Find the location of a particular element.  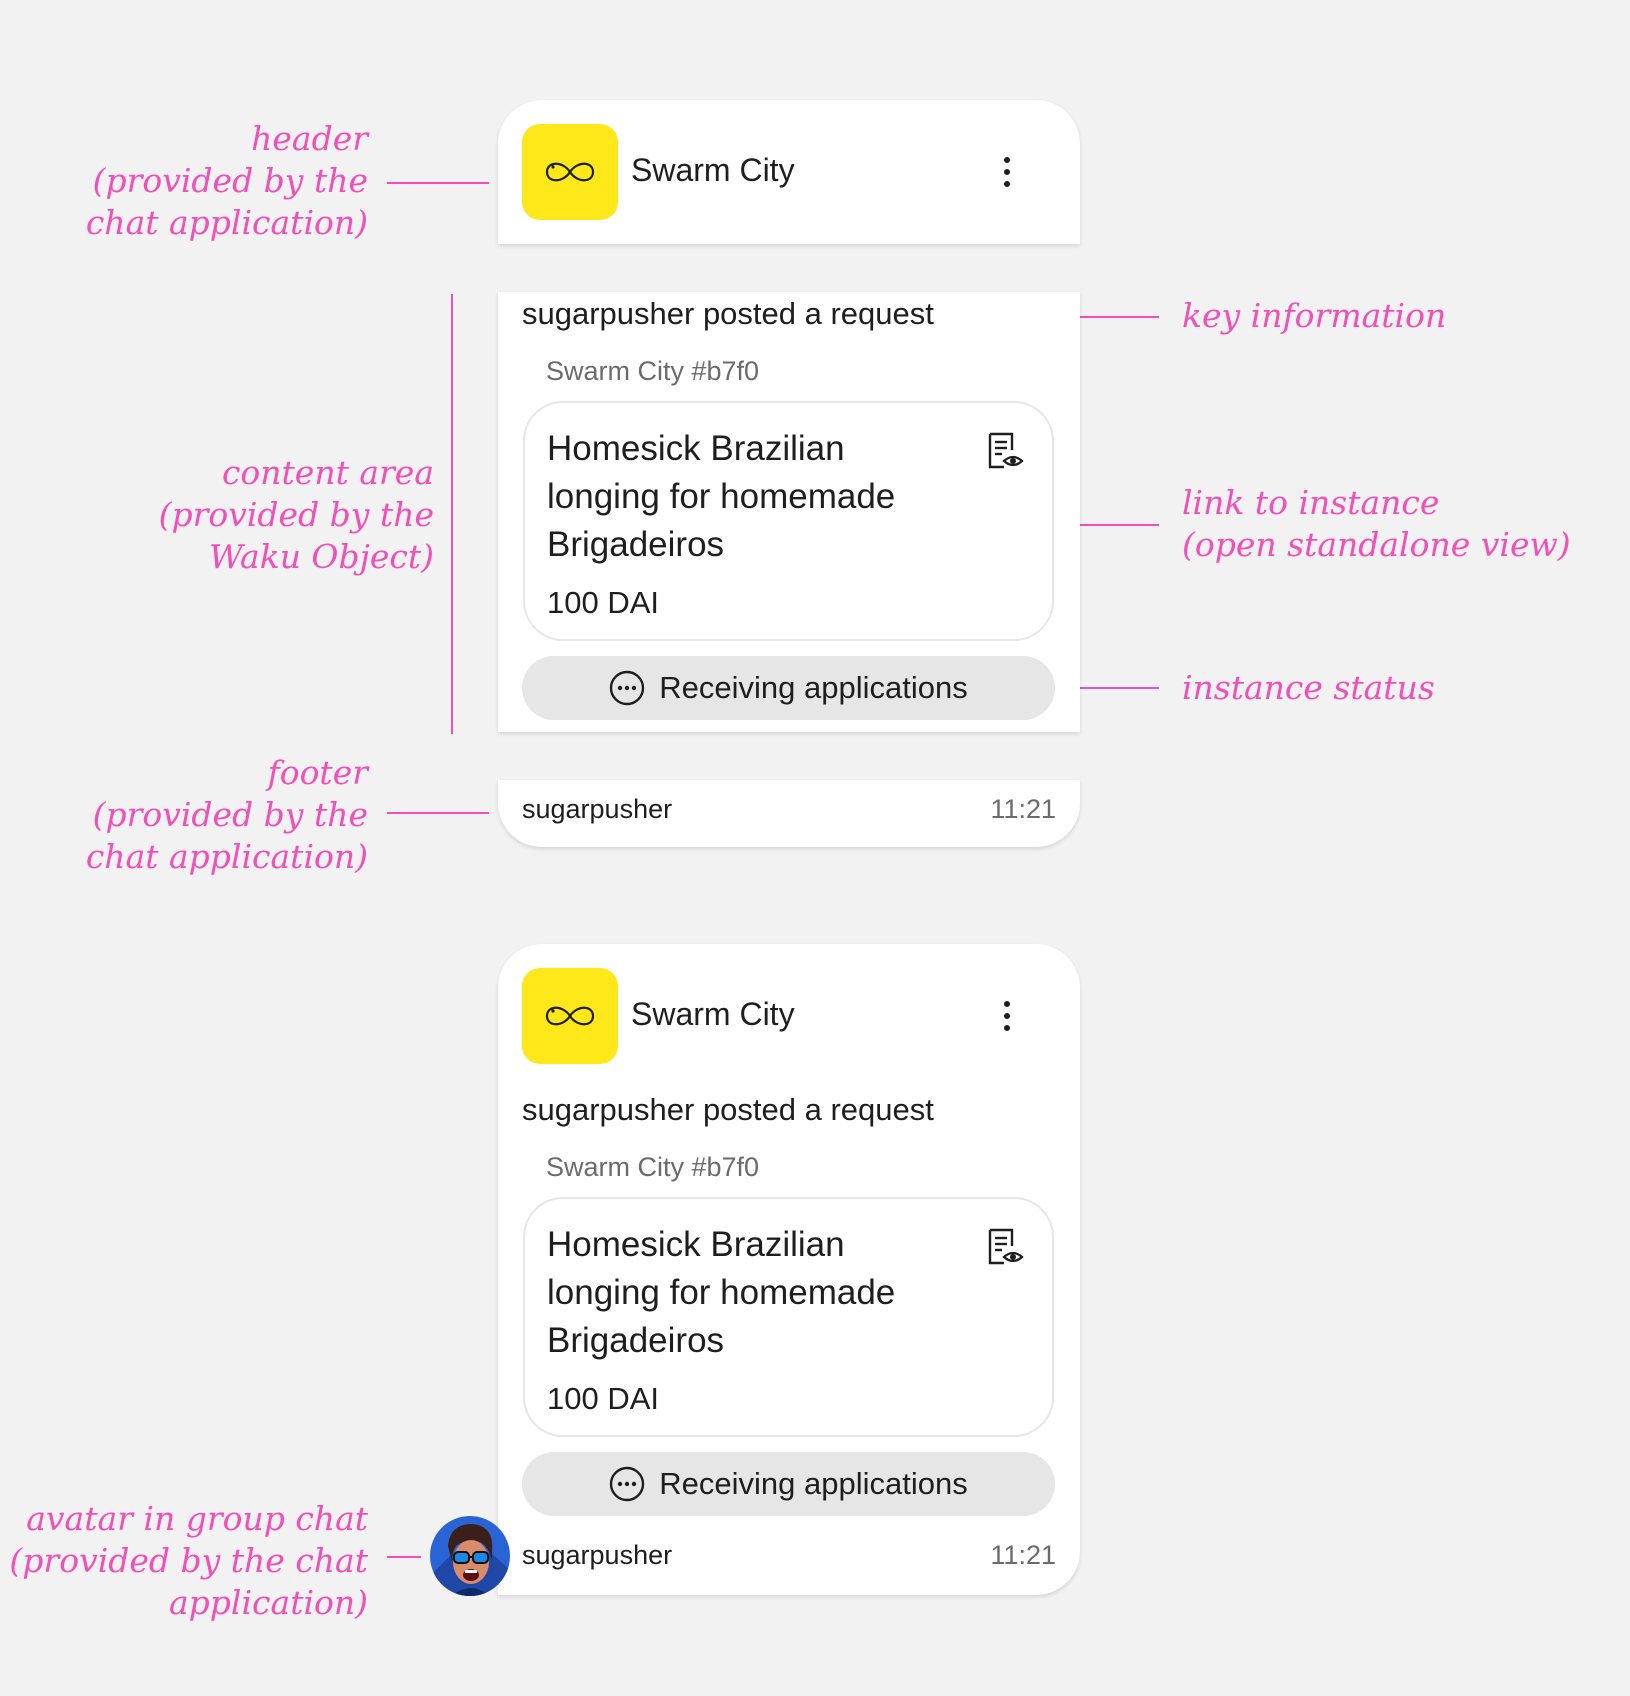

annotation-avatar-line is located at coordinates (404, 1557).